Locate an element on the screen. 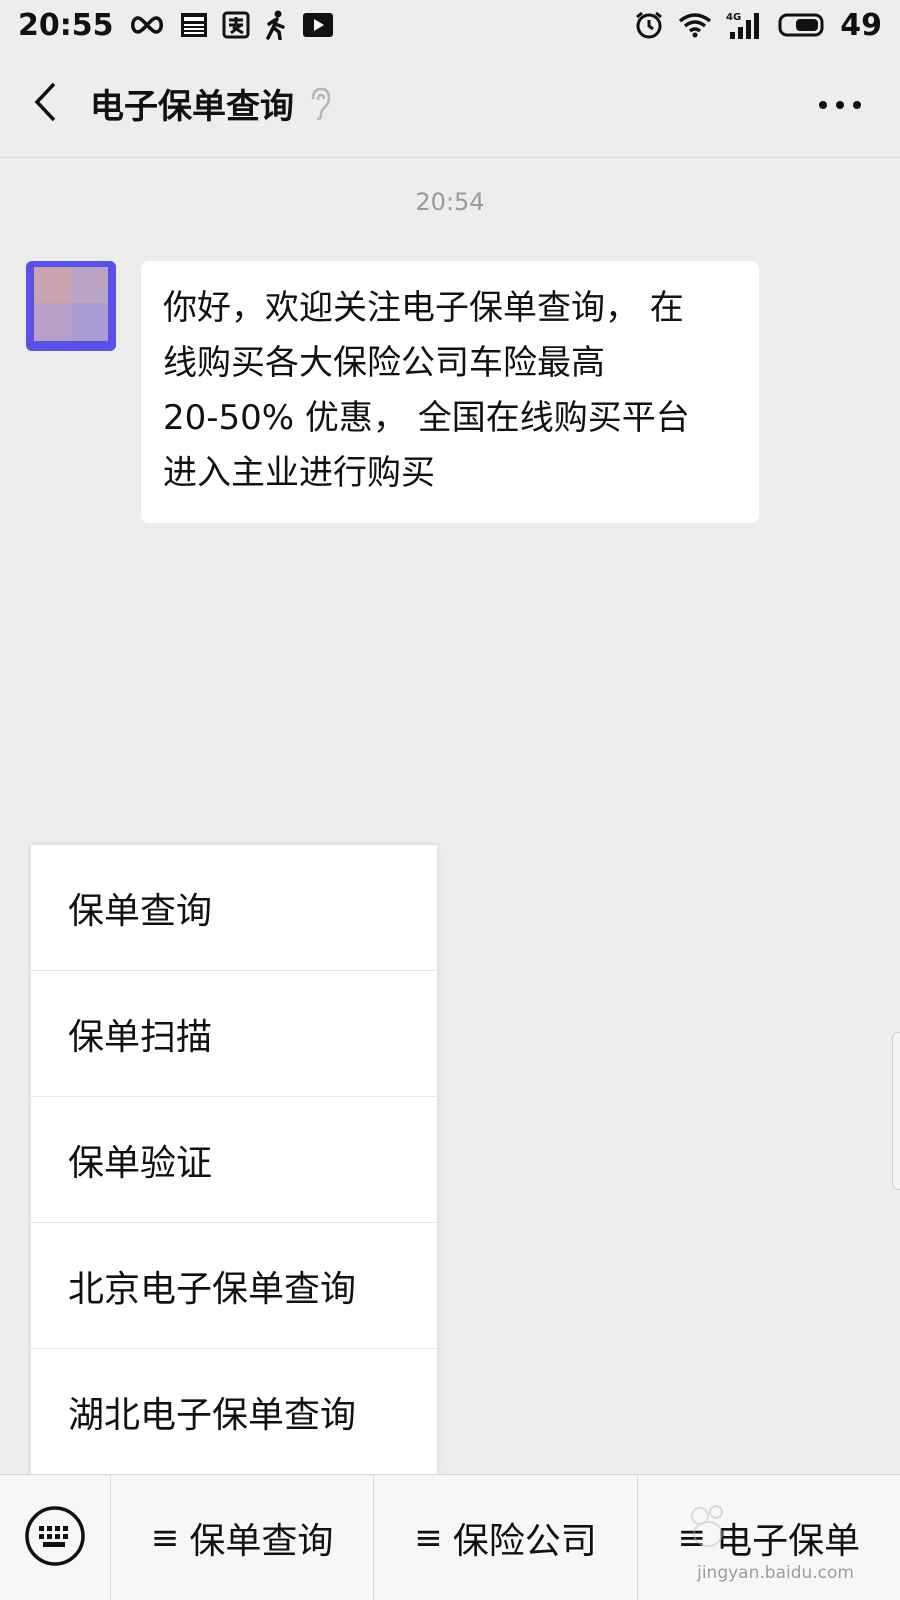  message-line: 20-50% 优惠， 全国在线购买平台 is located at coordinates (426, 418).